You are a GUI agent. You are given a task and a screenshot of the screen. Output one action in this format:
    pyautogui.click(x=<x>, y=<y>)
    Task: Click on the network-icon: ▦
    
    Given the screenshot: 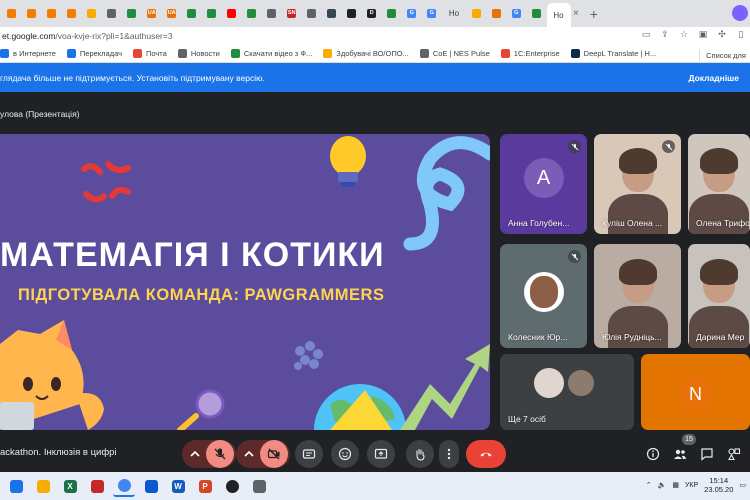 What is the action you would take?
    pyautogui.click(x=675, y=485)
    